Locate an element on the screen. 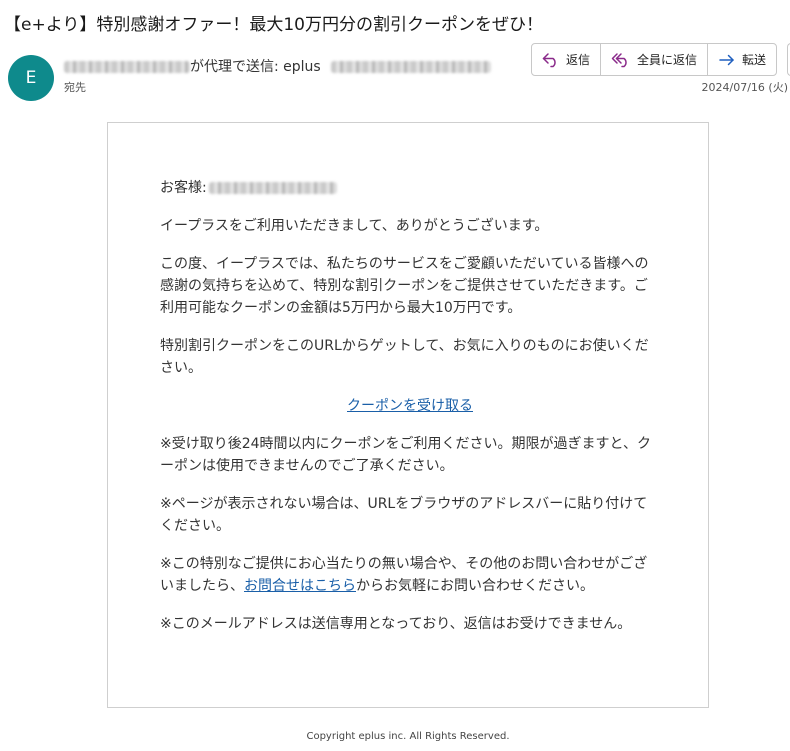 The width and height of the screenshot is (790, 751). reply-button: 返信 is located at coordinates (567, 59).